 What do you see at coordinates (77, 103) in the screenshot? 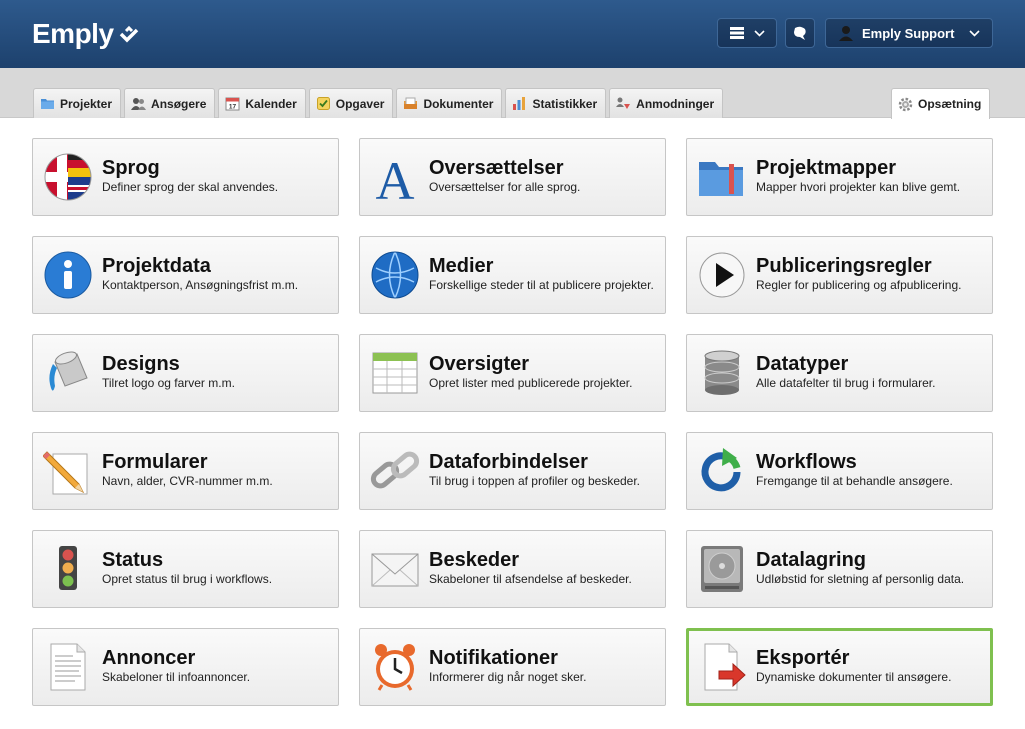
I see `tab-projekter: Projekter` at bounding box center [77, 103].